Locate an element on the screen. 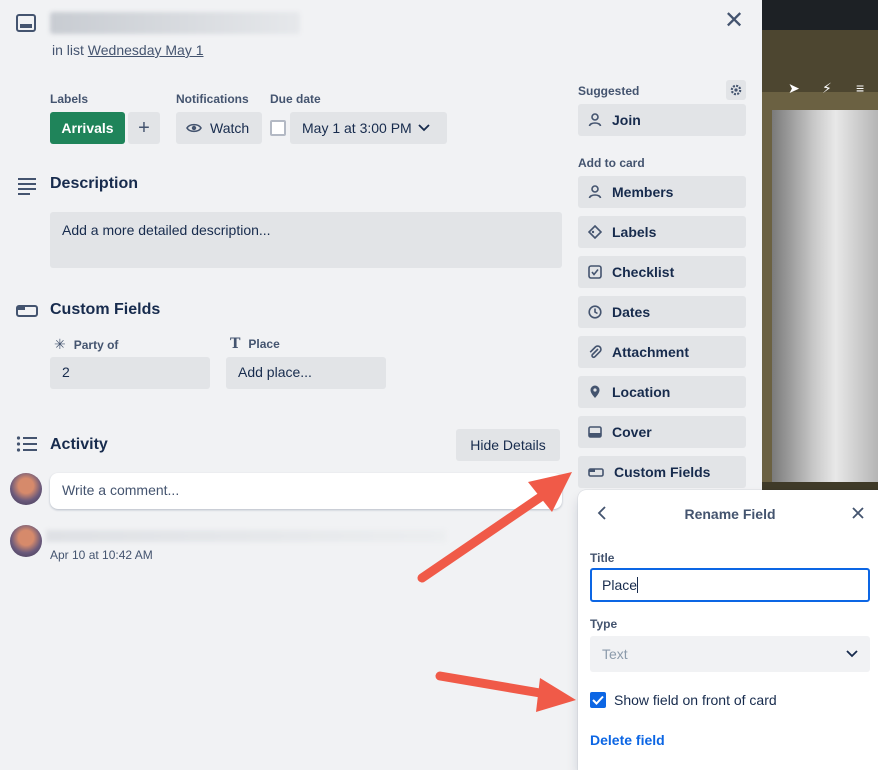  sidebar-item-label: Custom Fields is located at coordinates (662, 472).